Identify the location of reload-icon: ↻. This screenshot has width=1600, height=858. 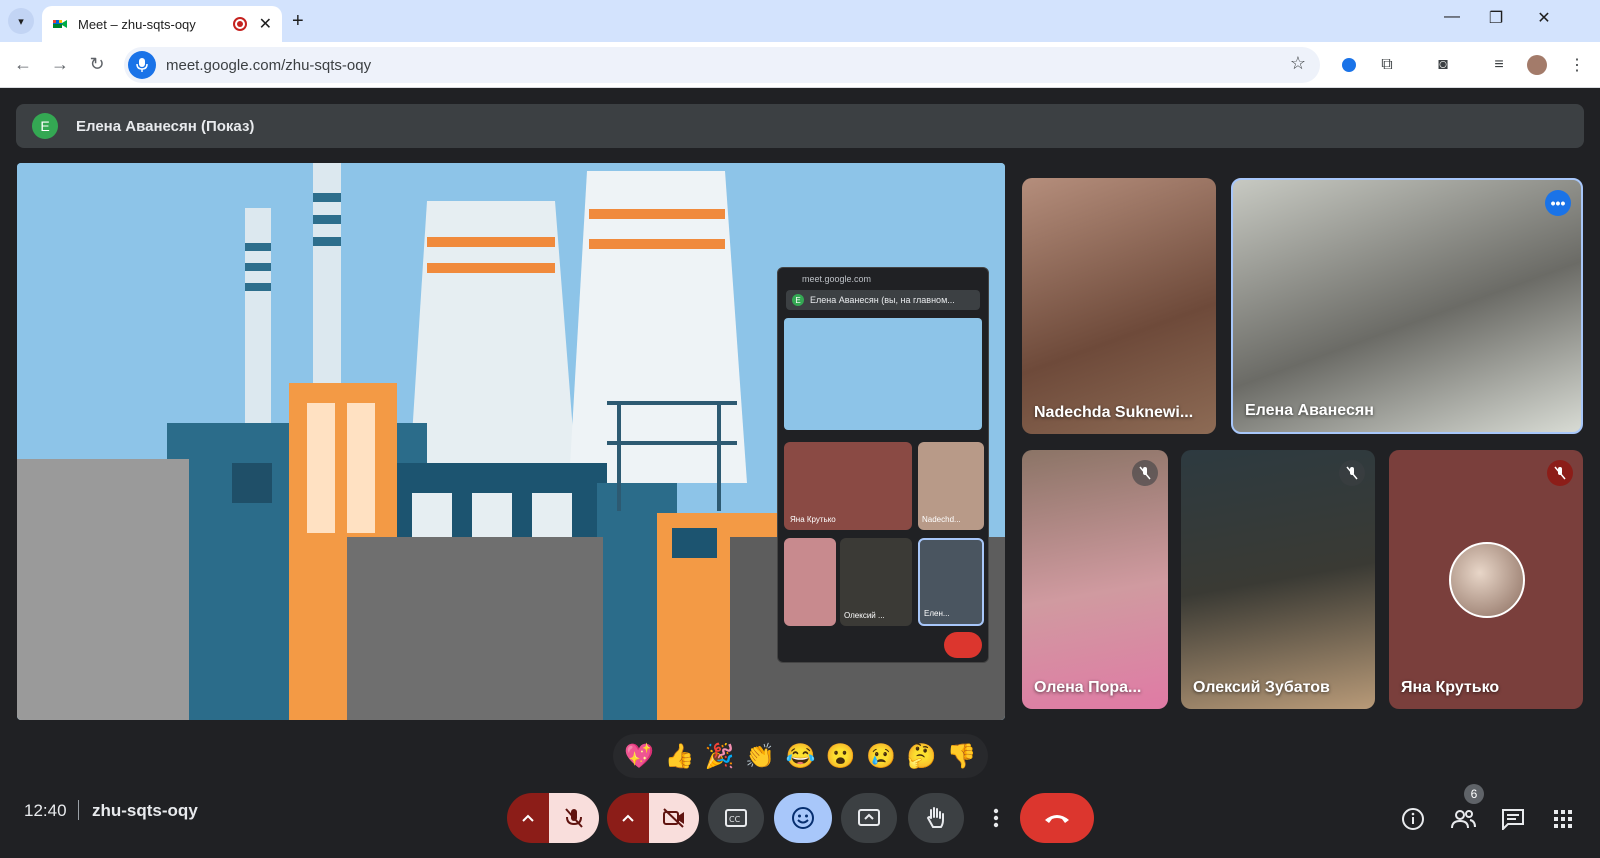
(97, 64).